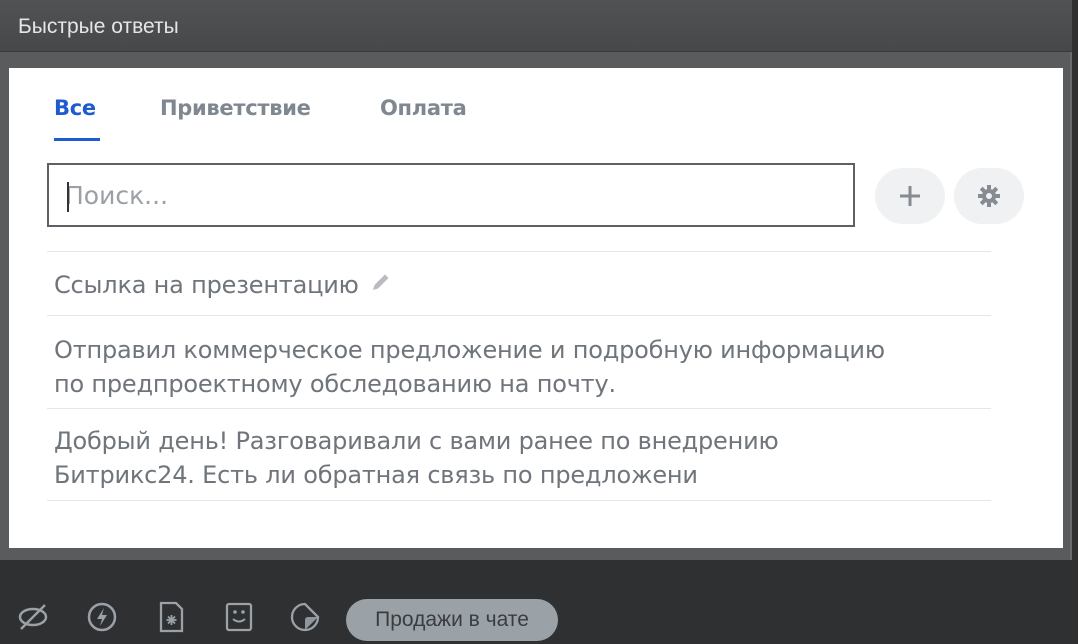 Image resolution: width=1078 pixels, height=644 pixels. I want to click on plus-icon, so click(910, 196).